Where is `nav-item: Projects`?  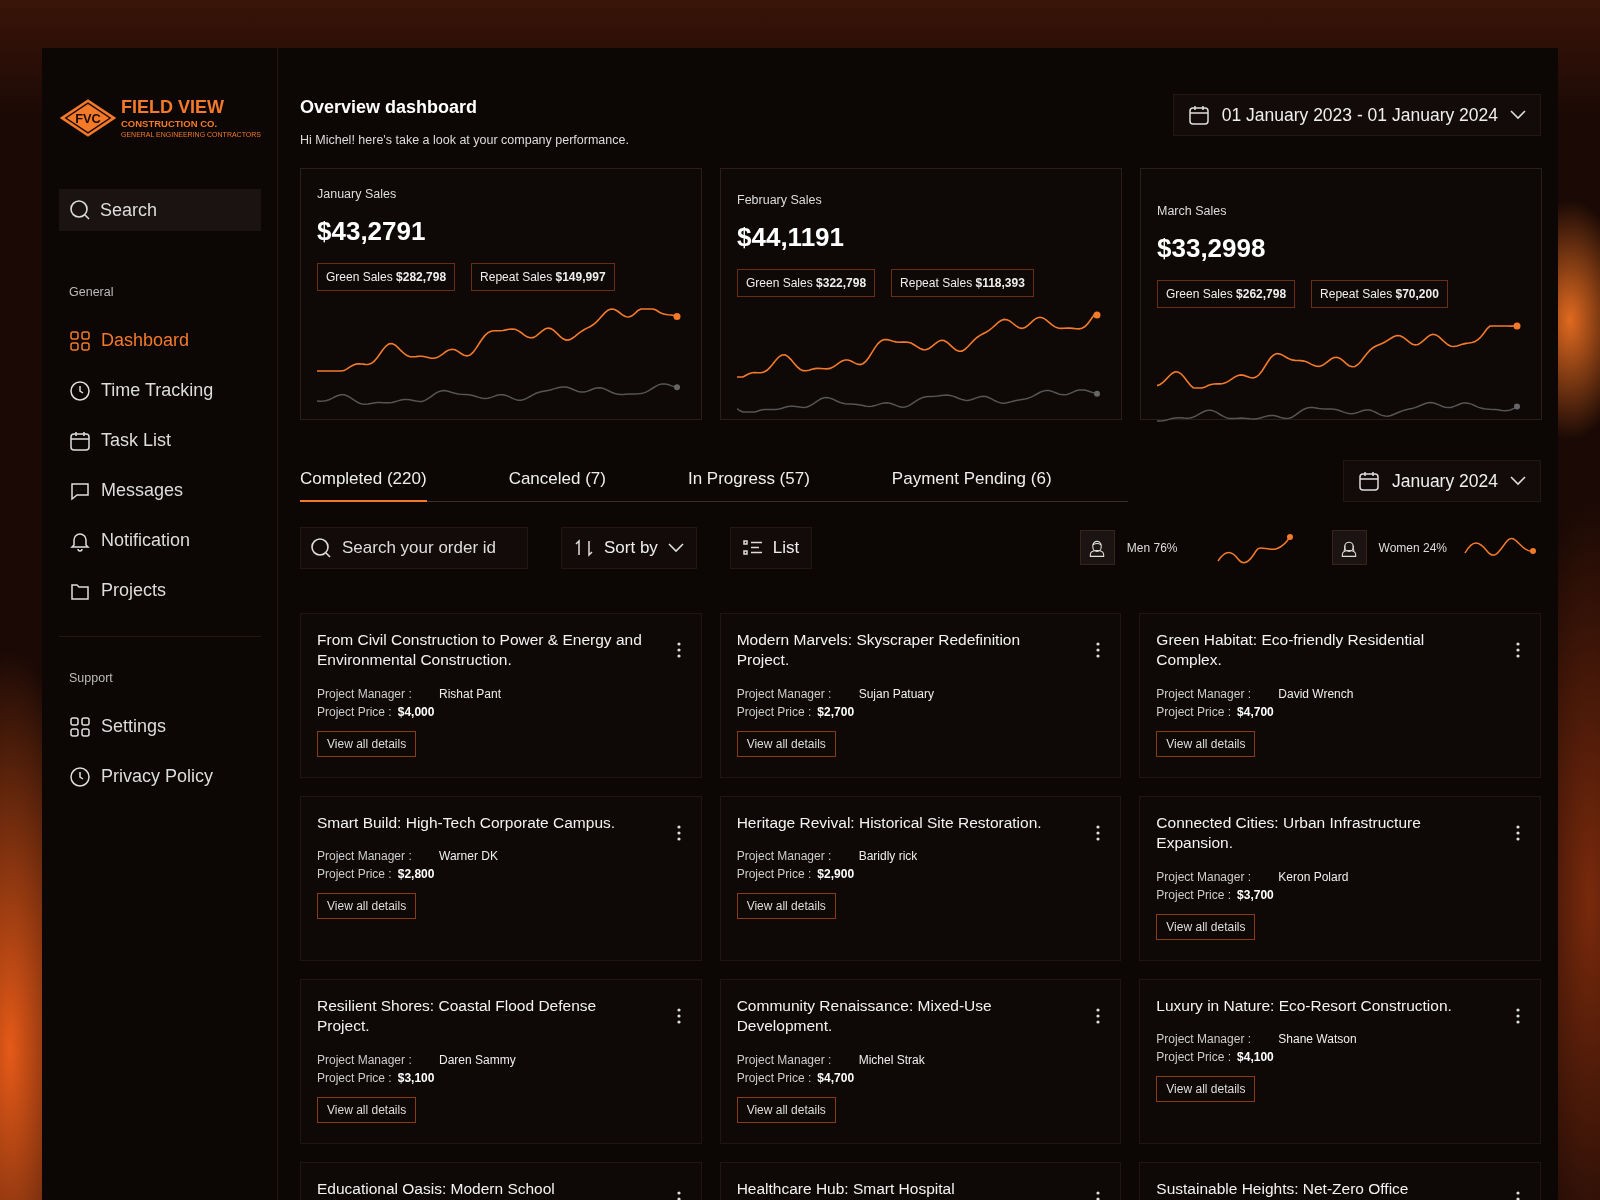
nav-item: Projects is located at coordinates (160, 590).